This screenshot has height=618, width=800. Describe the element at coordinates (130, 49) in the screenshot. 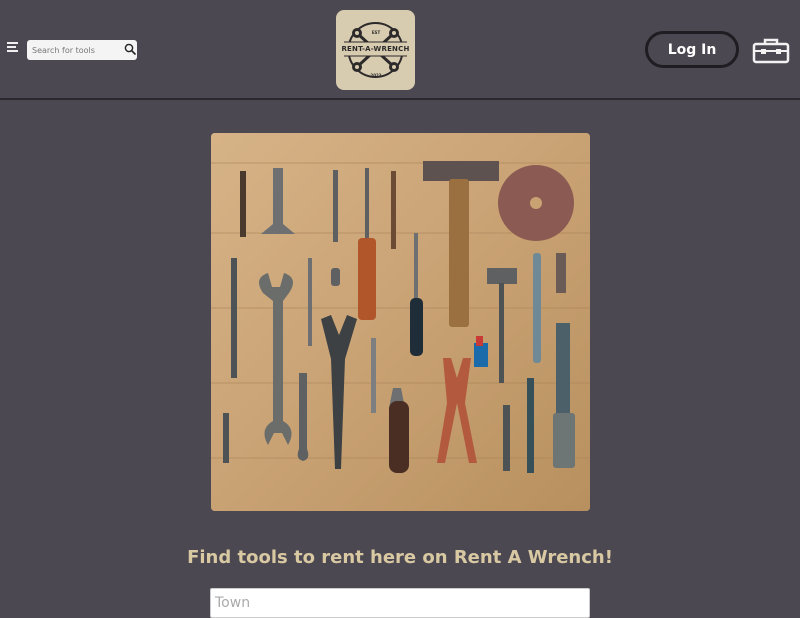

I see `search-icon` at that location.